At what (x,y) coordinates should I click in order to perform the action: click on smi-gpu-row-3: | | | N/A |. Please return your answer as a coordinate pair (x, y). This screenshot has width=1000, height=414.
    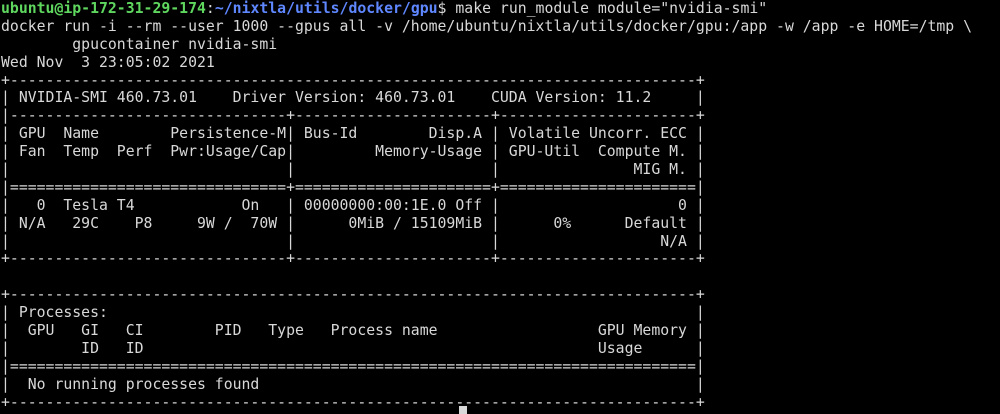
    Looking at the image, I should click on (353, 241).